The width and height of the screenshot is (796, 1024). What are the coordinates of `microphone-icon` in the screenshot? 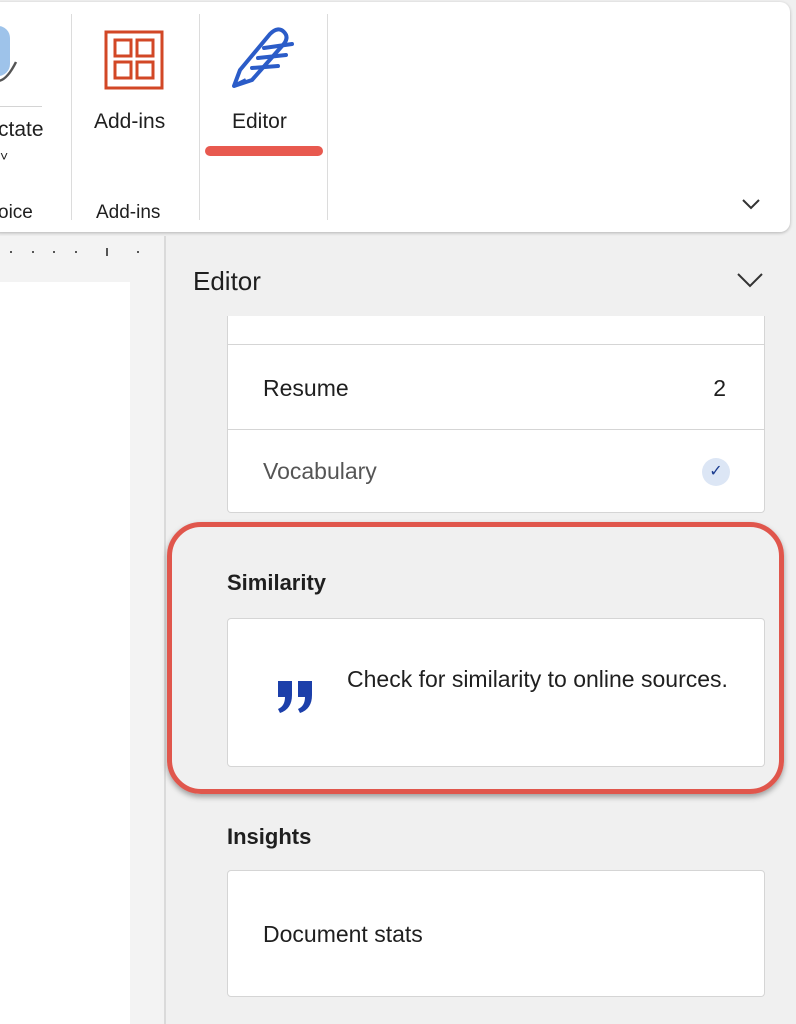 It's located at (9, 54).